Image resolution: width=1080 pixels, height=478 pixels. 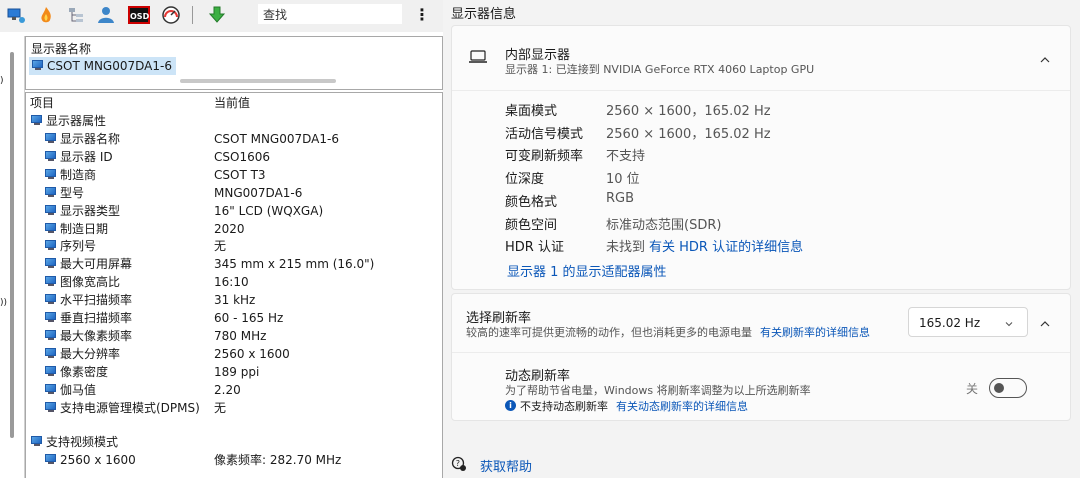 I want to click on property-value: 16:10, so click(x=231, y=282).